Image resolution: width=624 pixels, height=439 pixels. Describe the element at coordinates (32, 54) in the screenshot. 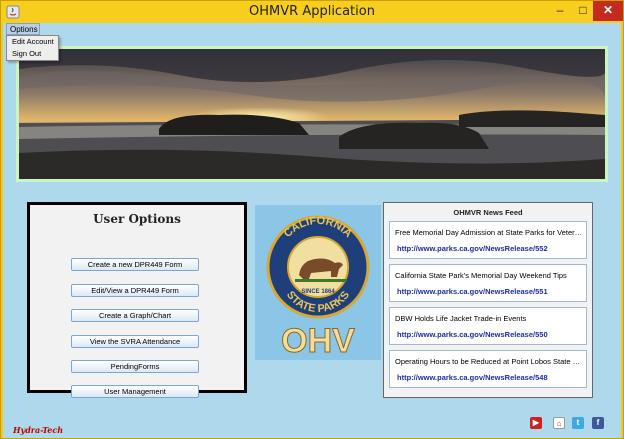

I see `menu-item-sign-out: Sign Out` at that location.